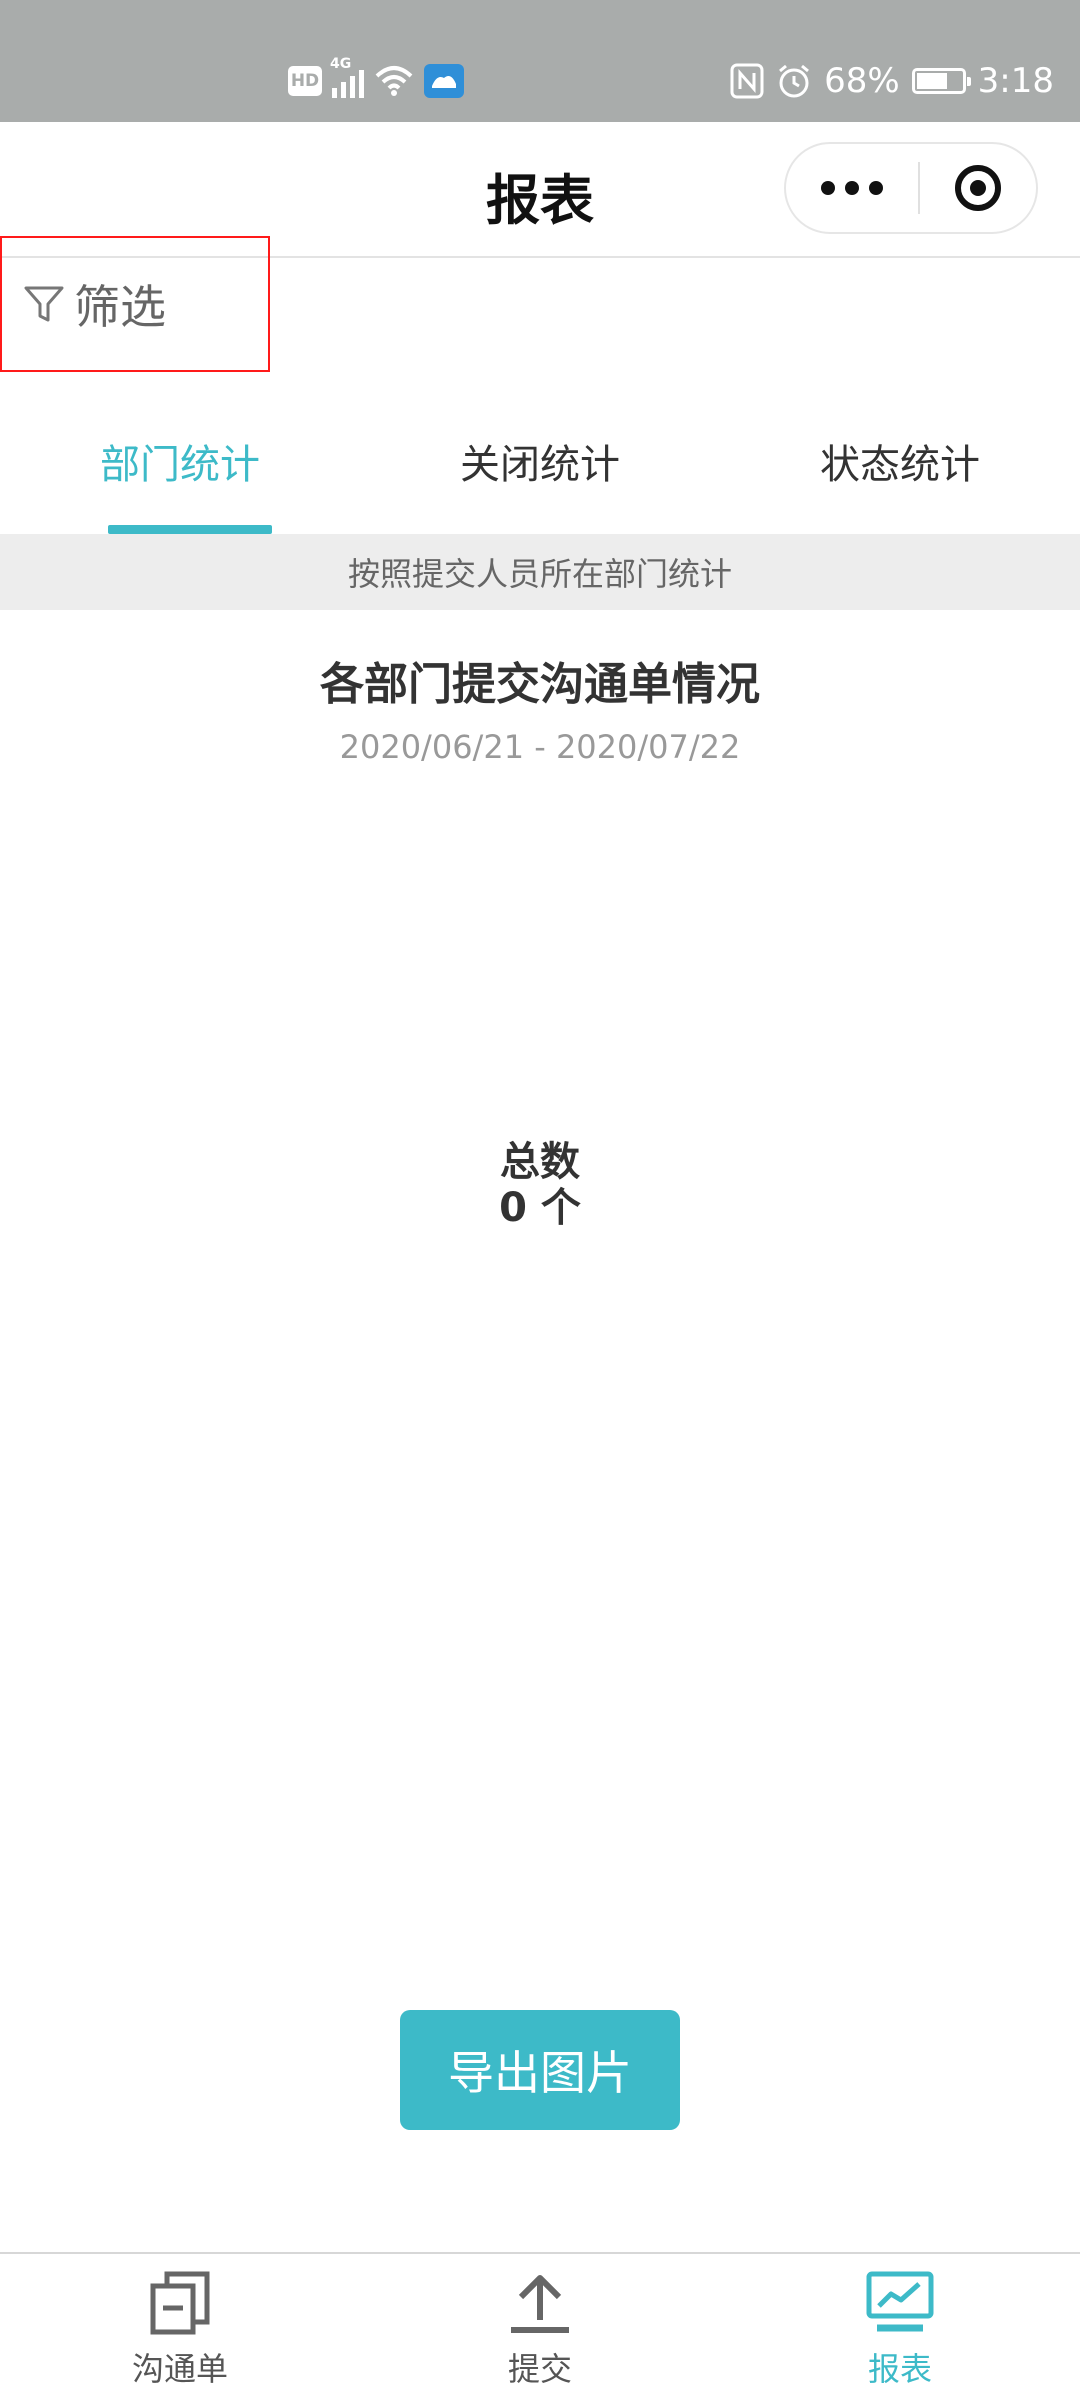 The width and height of the screenshot is (1080, 2400). What do you see at coordinates (305, 81) in the screenshot?
I see `hd-icon: HD` at bounding box center [305, 81].